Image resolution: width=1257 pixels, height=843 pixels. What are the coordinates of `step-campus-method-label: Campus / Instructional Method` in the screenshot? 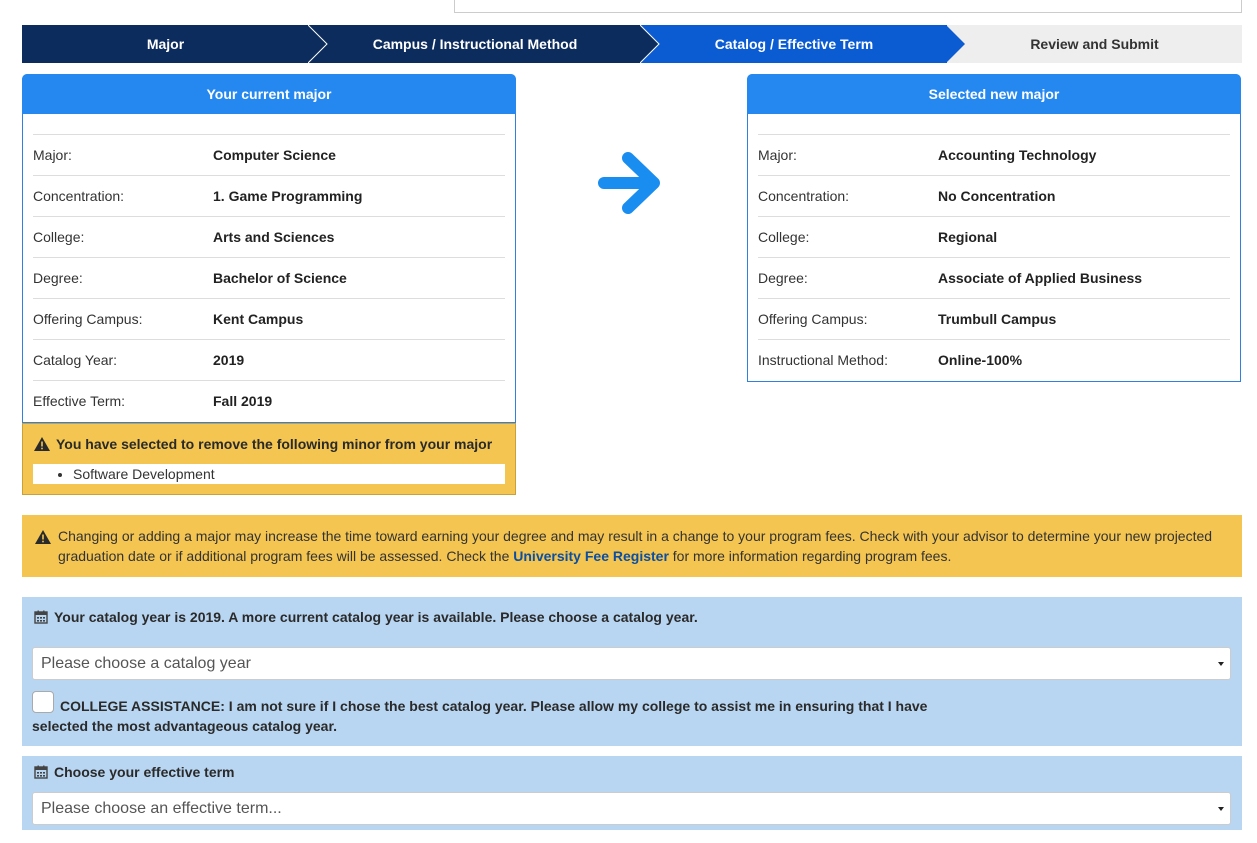 It's located at (475, 44).